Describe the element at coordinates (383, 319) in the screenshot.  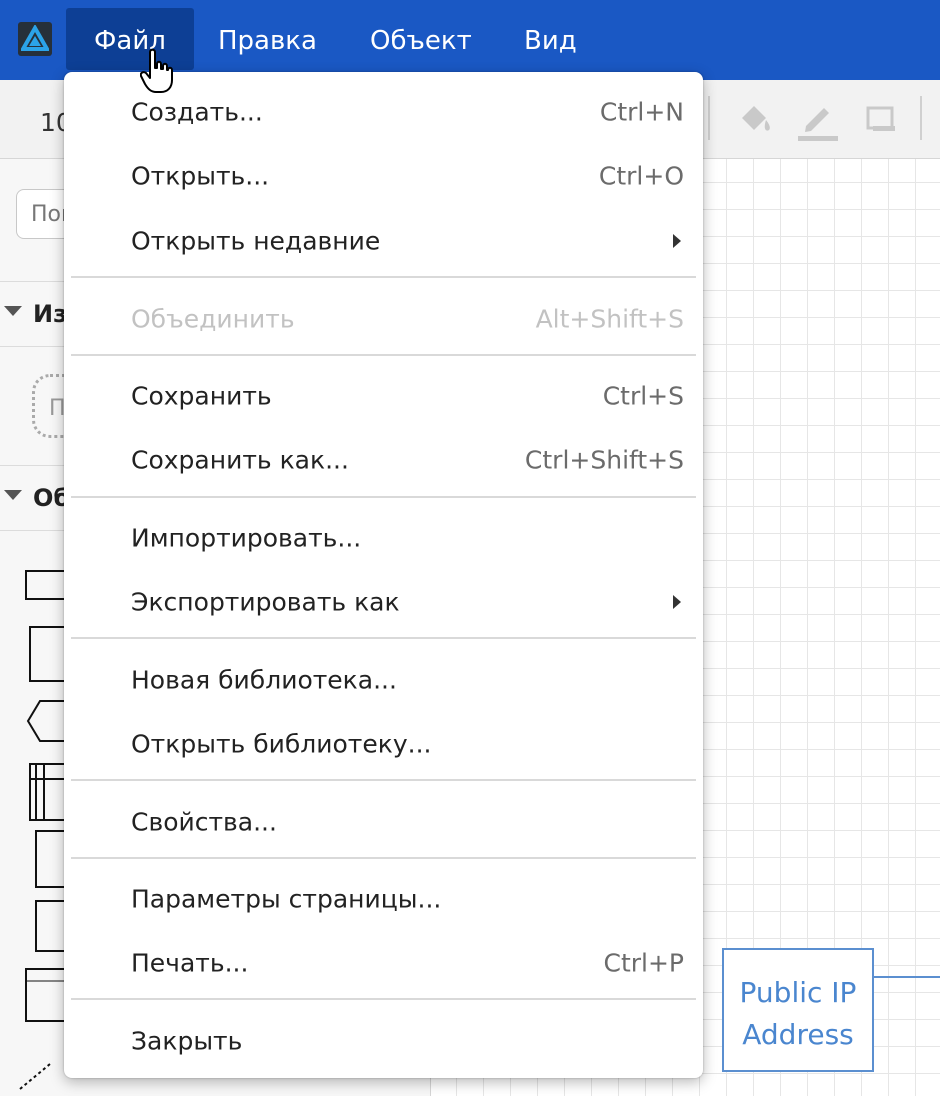
I see `menu-item-merge: Объединить Alt+Shift+S` at that location.